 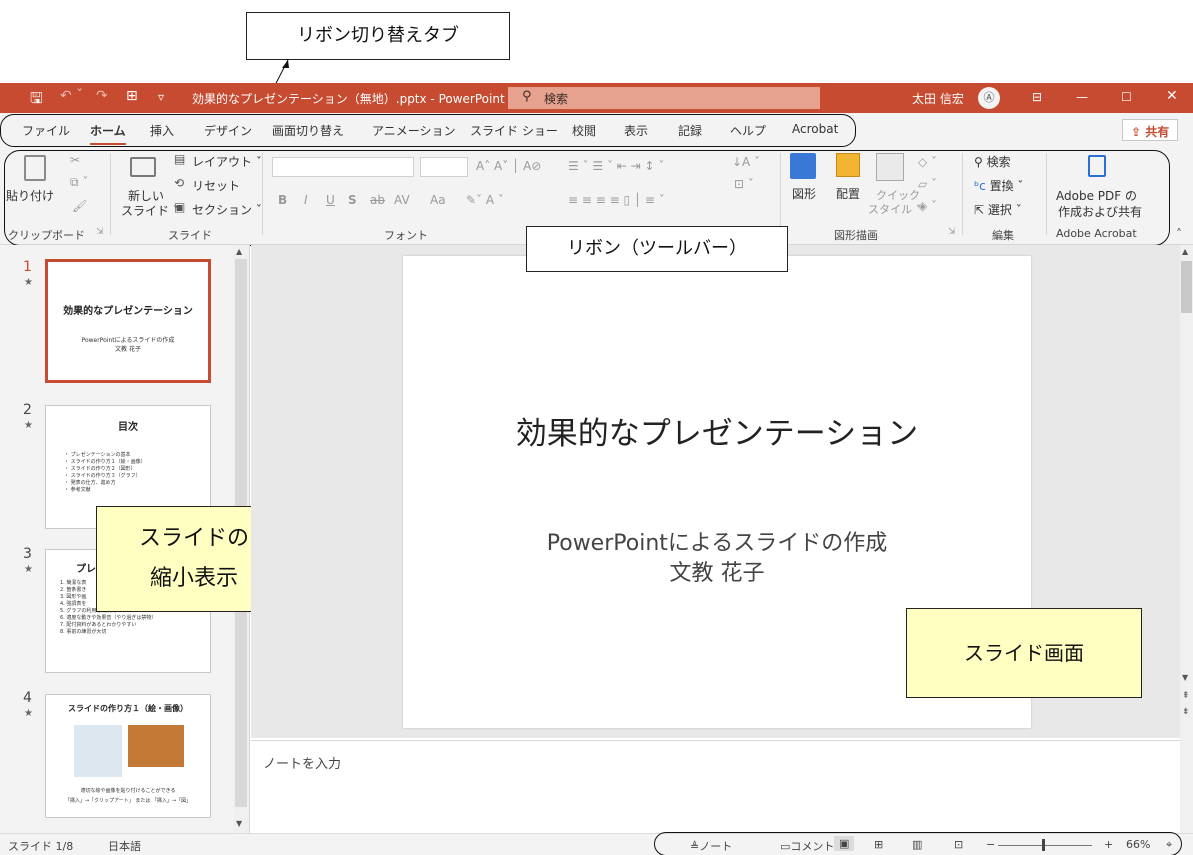 What do you see at coordinates (41, 846) in the screenshot?
I see `slide-position: スライド 1/8` at bounding box center [41, 846].